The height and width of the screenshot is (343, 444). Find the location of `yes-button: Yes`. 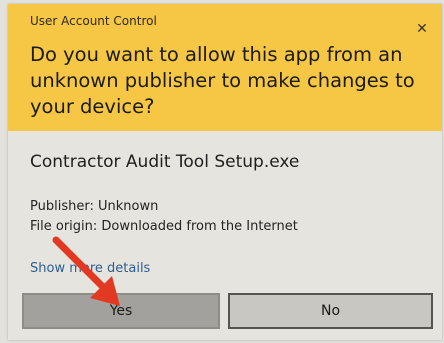

yes-button: Yes is located at coordinates (121, 311).